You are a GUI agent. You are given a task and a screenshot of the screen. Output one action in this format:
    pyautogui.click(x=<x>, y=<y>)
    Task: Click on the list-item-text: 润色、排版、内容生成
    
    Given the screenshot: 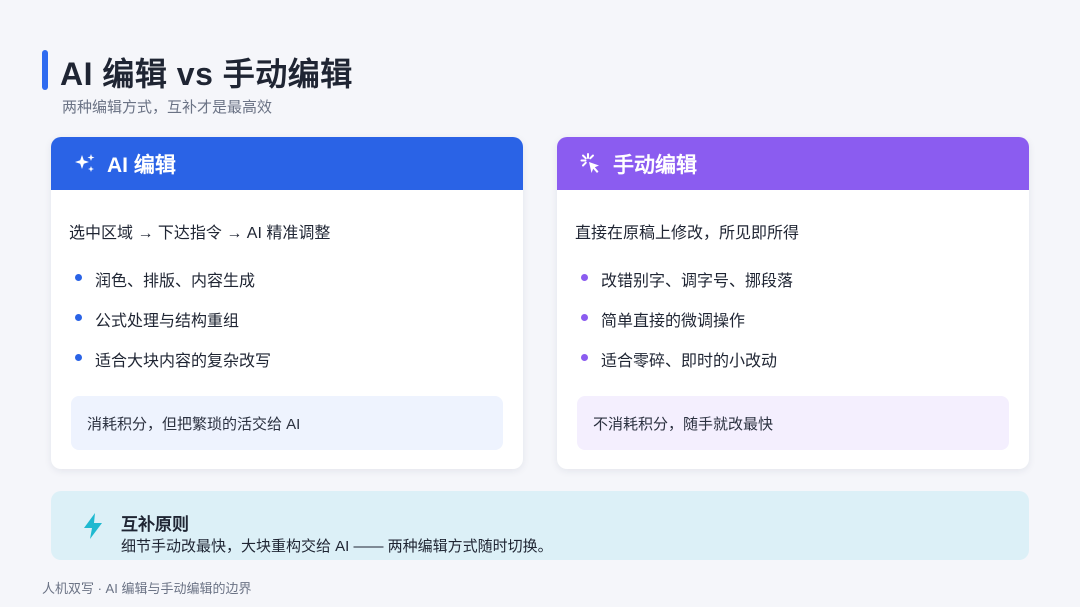 What is the action you would take?
    pyautogui.click(x=175, y=281)
    